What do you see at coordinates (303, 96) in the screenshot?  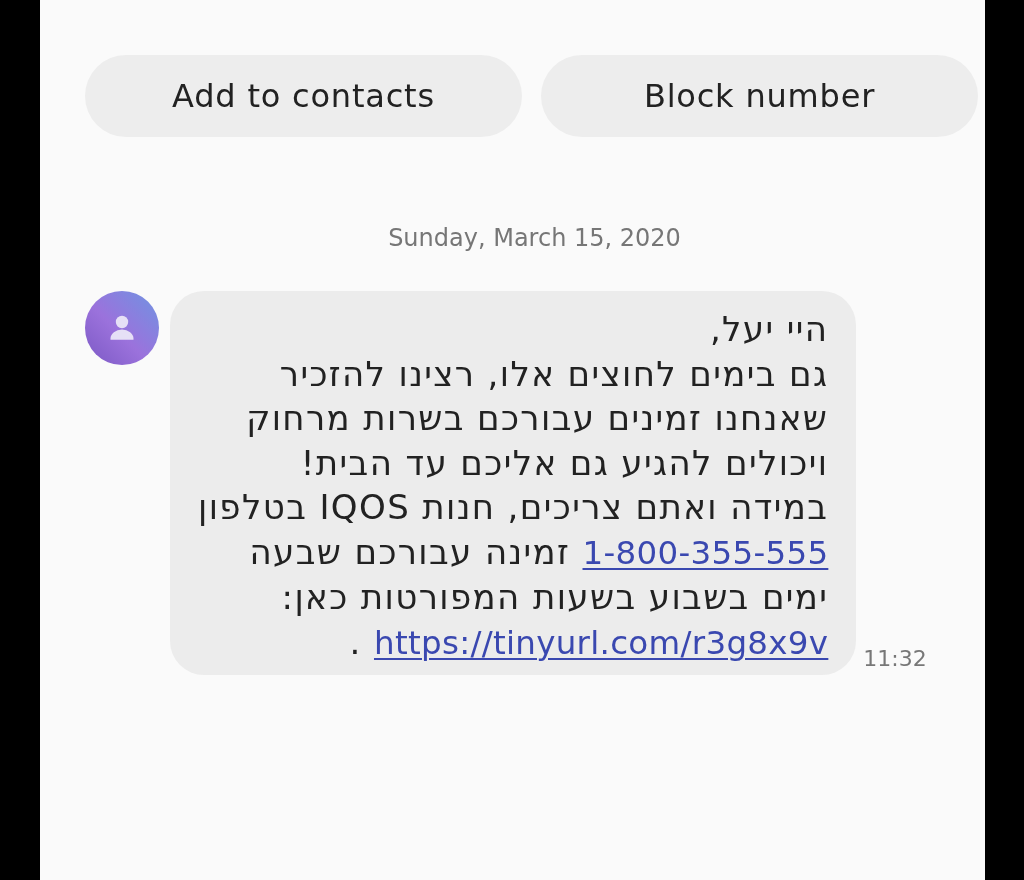 I see `add-contact-button: Add to contacts` at bounding box center [303, 96].